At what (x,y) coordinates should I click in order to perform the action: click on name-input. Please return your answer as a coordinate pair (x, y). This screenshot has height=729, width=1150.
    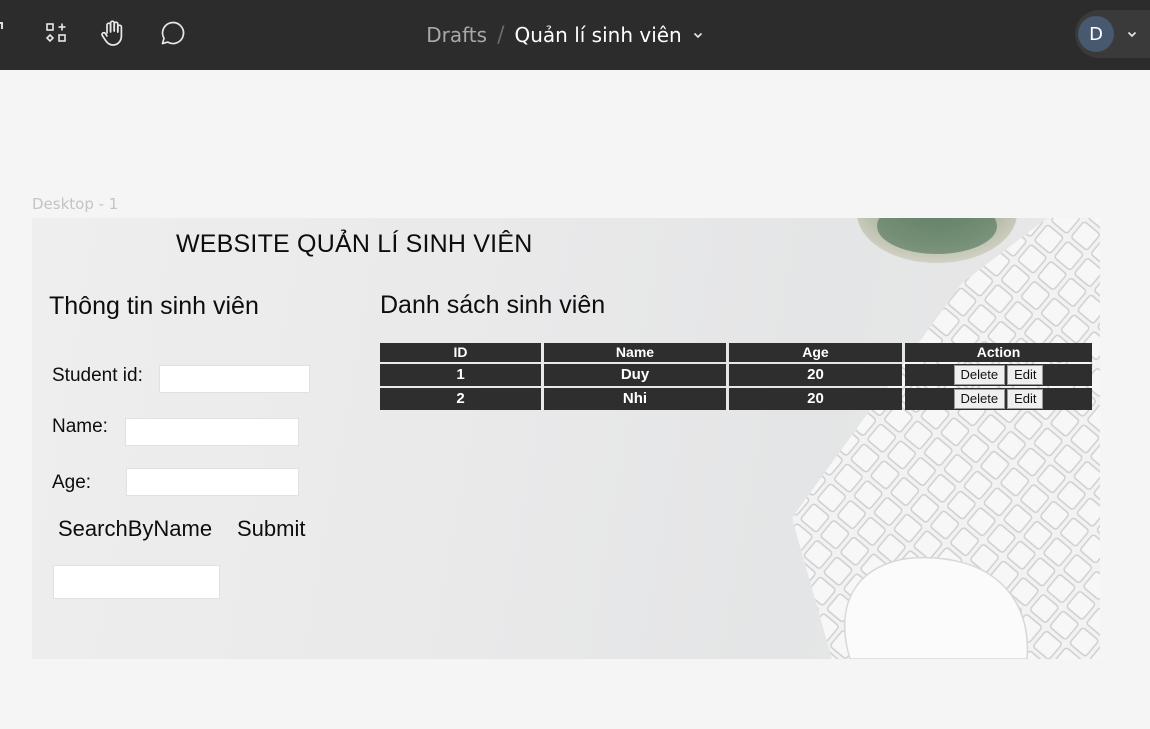
    Looking at the image, I should click on (212, 432).